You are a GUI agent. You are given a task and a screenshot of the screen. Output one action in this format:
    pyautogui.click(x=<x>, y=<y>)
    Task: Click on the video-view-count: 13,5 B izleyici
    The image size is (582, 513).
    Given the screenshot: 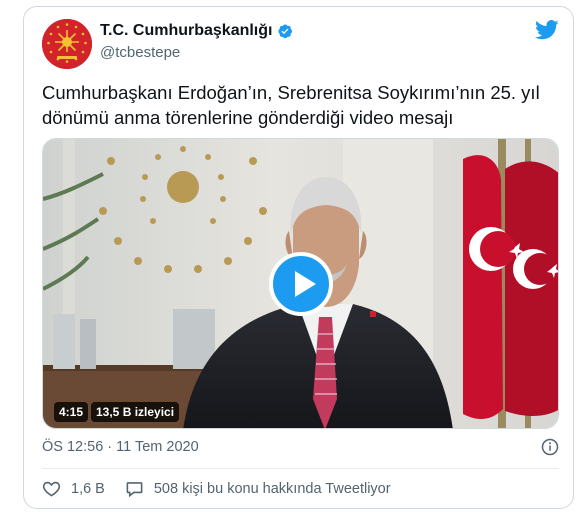 What is the action you would take?
    pyautogui.click(x=135, y=412)
    